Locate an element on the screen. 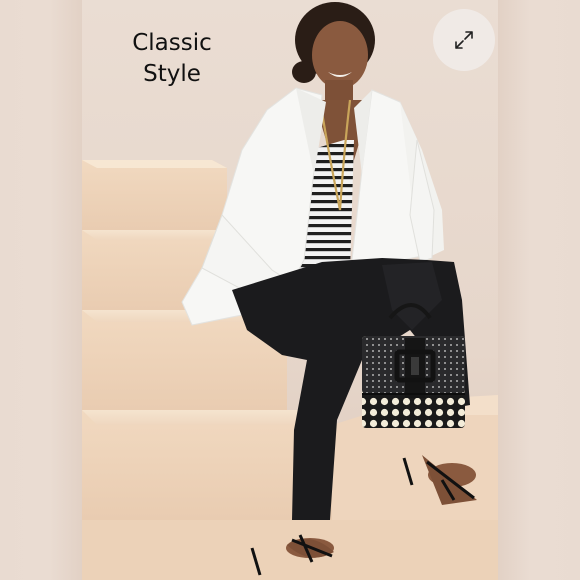 This screenshot has height=580, width=580. caption-text: Classic Style is located at coordinates (172, 59).